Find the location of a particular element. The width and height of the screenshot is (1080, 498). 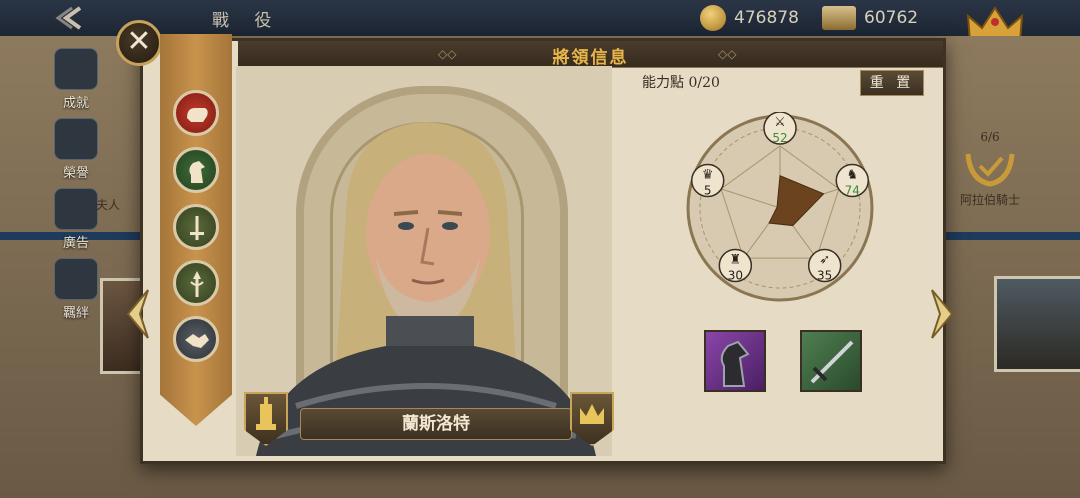

stat-node-attack: ⚔52 is located at coordinates (780, 128).